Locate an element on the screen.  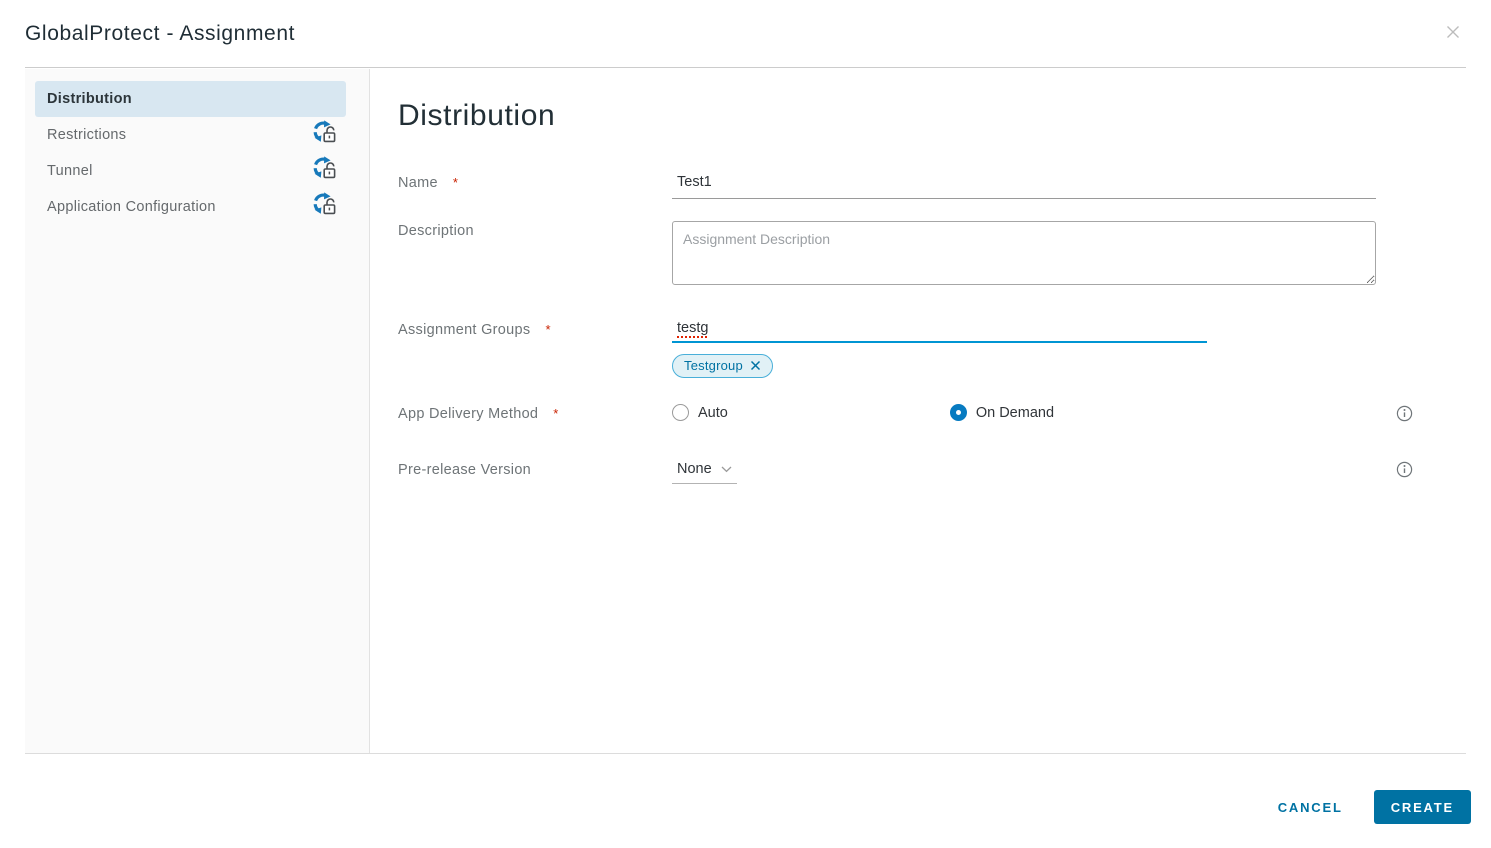
radio-checked-icon is located at coordinates (958, 412).